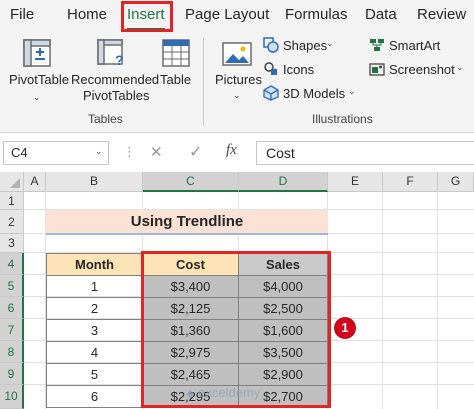 The image size is (474, 409). What do you see at coordinates (12, 201) in the screenshot?
I see `row-header-1: 1` at bounding box center [12, 201].